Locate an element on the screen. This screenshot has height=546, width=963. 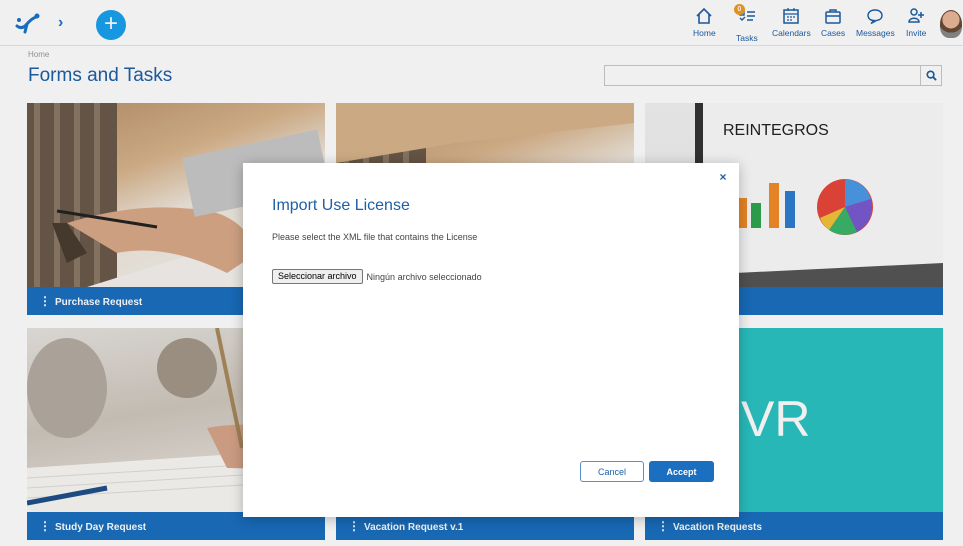
accept-button: Accept is located at coordinates (681, 471).